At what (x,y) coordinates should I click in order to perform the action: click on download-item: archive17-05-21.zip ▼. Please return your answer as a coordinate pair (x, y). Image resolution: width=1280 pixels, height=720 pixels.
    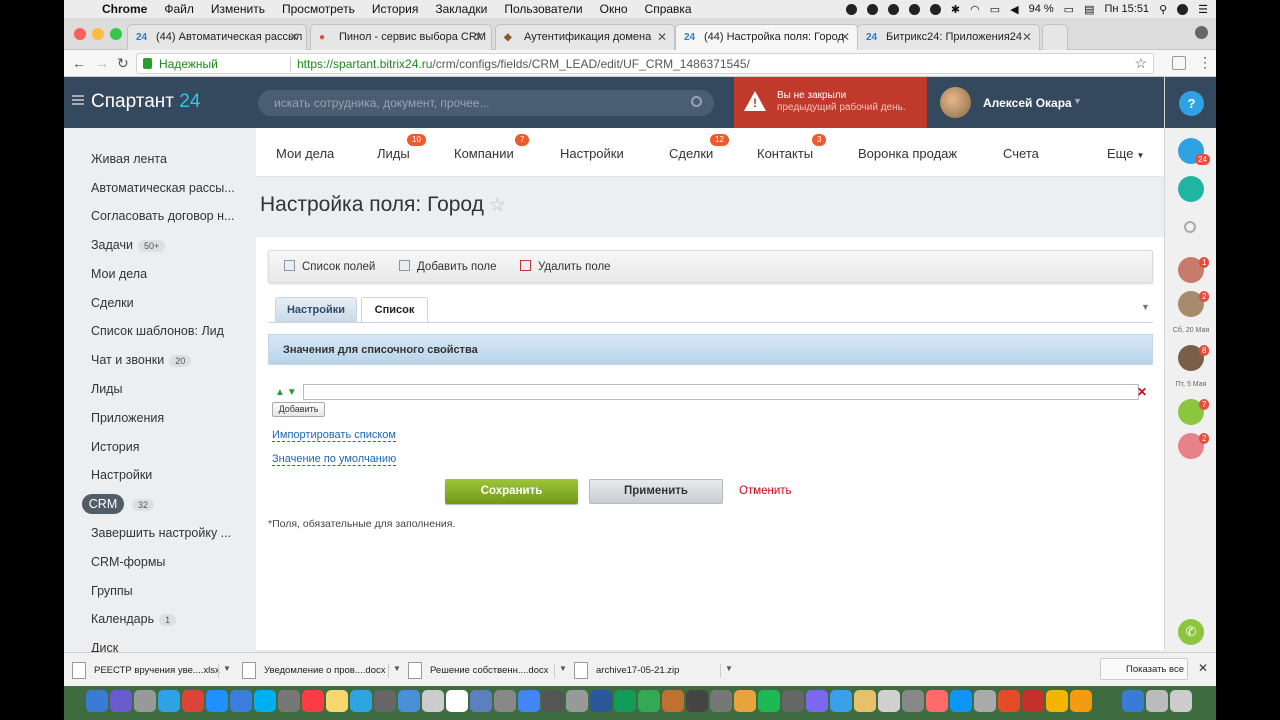
    Looking at the image, I should click on (653, 671).